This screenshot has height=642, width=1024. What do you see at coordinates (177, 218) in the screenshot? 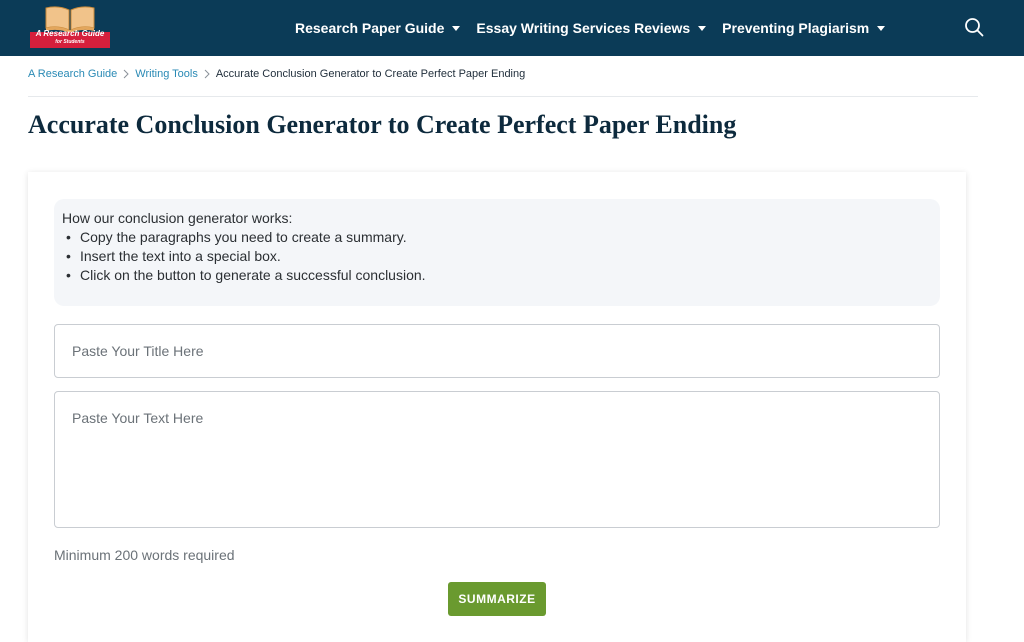
I see `instructions-heading: How our conclusion generator works:` at bounding box center [177, 218].